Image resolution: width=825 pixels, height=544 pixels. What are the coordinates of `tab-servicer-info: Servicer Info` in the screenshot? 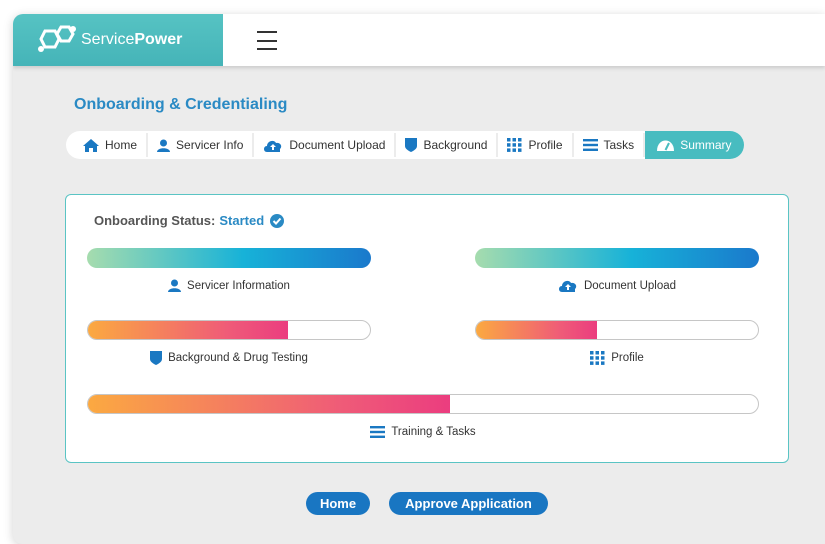 It's located at (201, 145).